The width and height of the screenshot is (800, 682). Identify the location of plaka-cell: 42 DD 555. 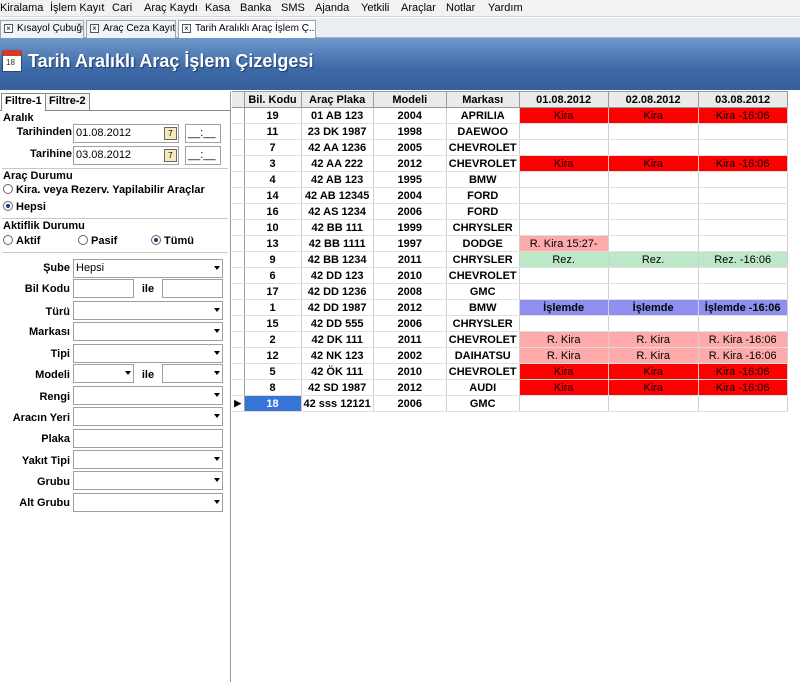
(337, 323).